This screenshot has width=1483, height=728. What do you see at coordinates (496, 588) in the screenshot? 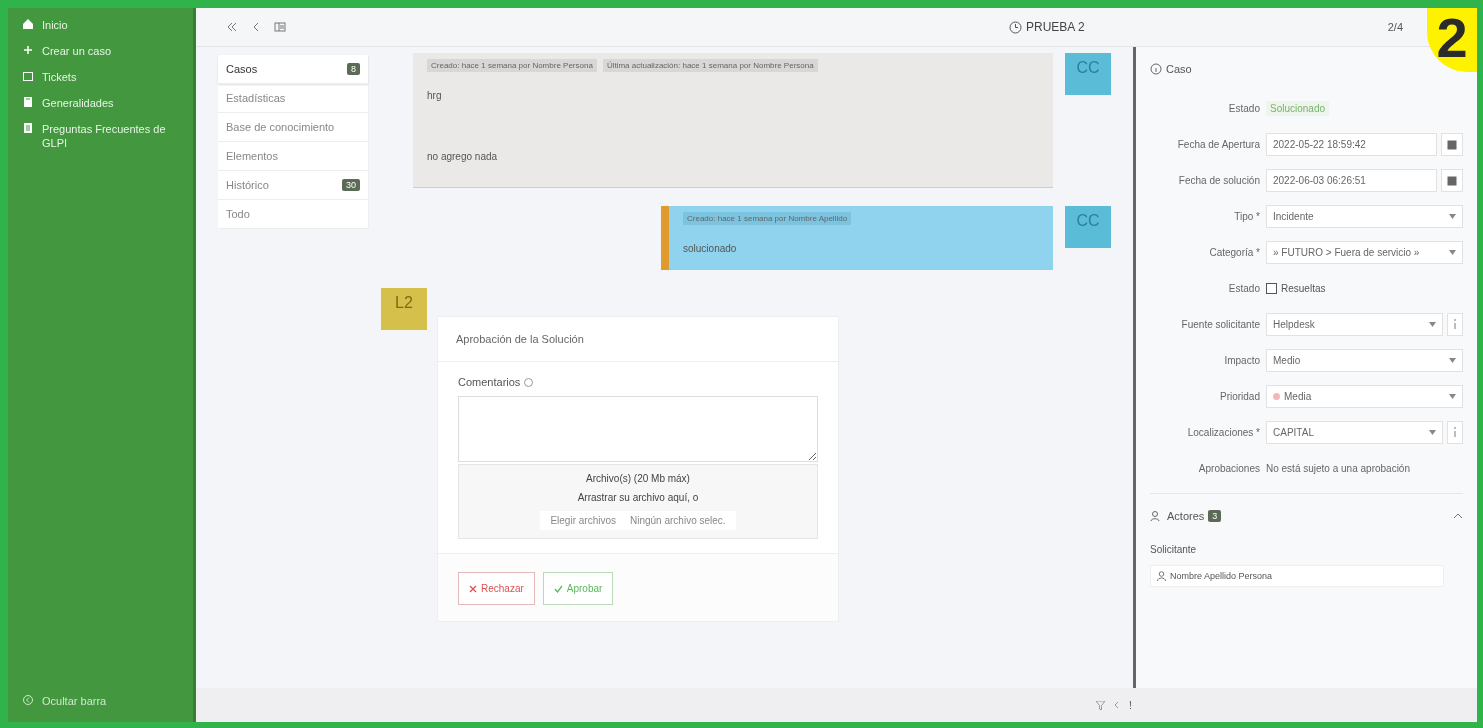
I see `reject-button: Rechazar` at bounding box center [496, 588].